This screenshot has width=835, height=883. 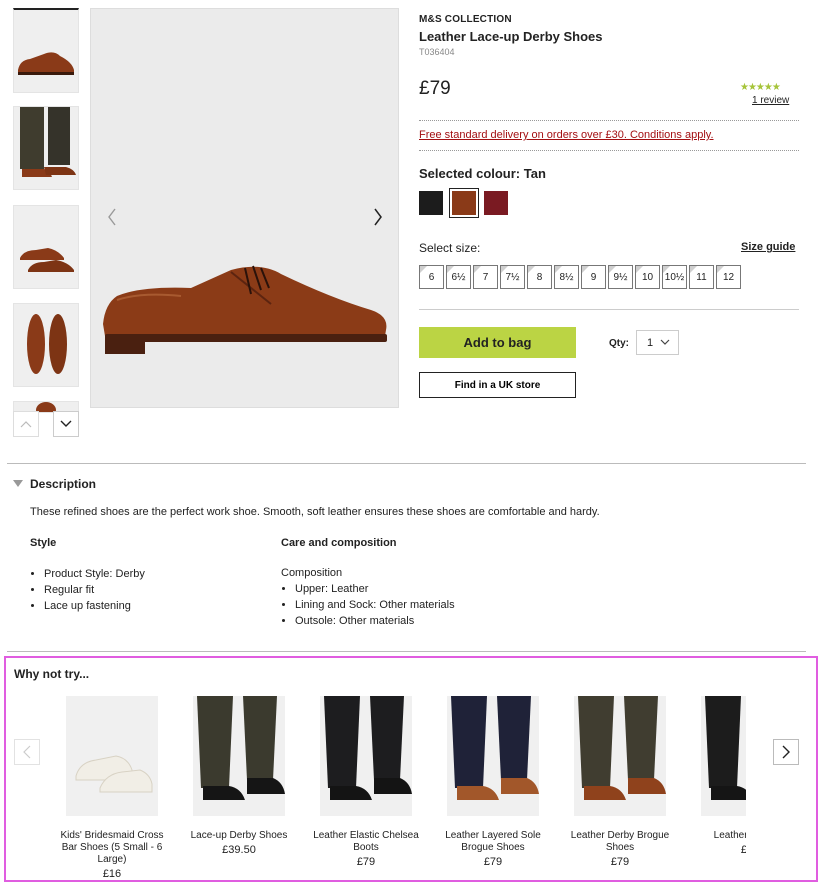 I want to click on colour-swatch-burgundy, so click(x=496, y=203).